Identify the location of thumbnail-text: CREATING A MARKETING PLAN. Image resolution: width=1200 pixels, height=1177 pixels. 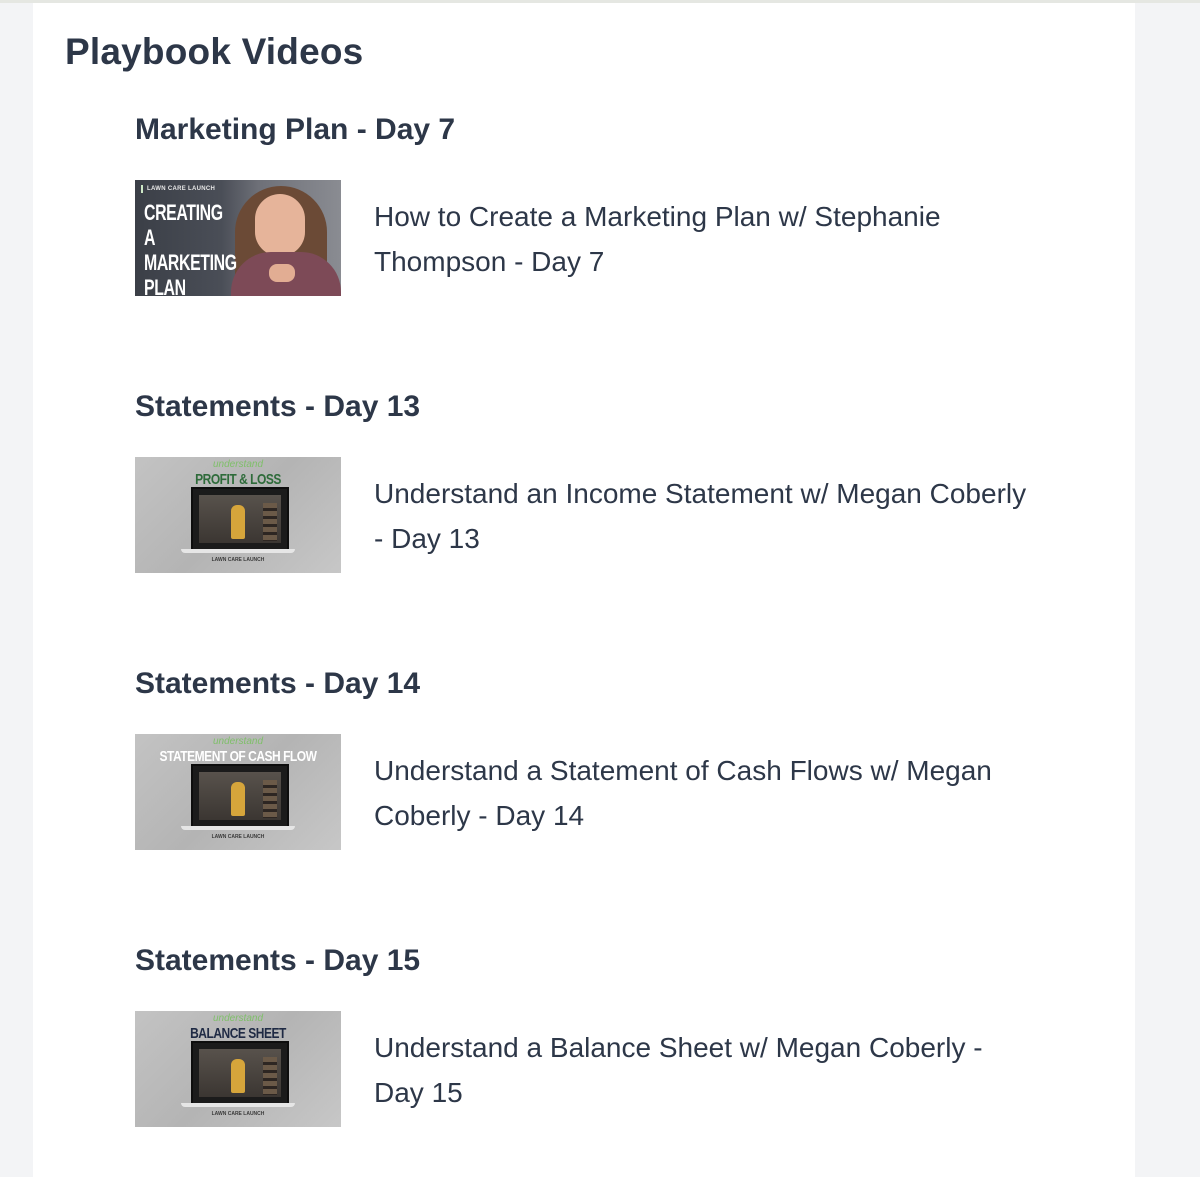
(190, 248).